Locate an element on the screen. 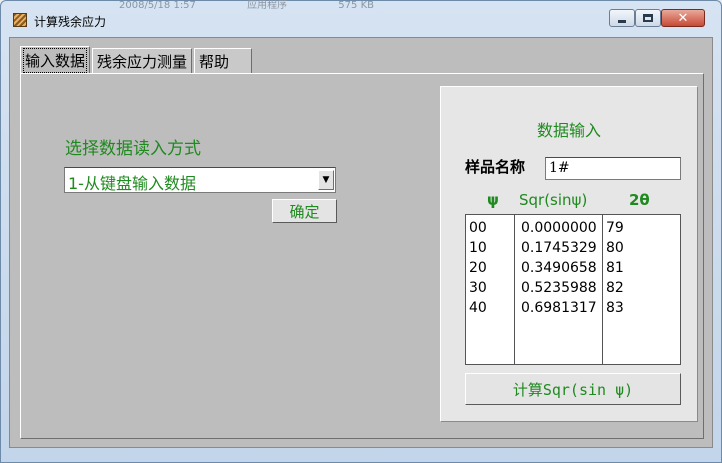 This screenshot has height=463, width=722. sqr-column-header: Sqr(sinψ) is located at coordinates (553, 200).